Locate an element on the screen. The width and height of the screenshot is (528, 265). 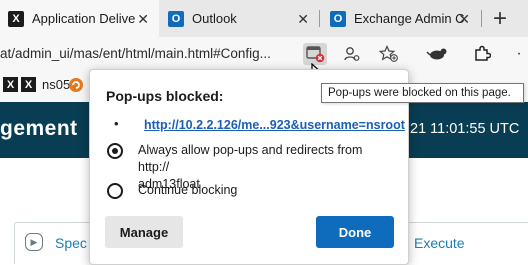
tab-title: Outlook is located at coordinates (214, 18).